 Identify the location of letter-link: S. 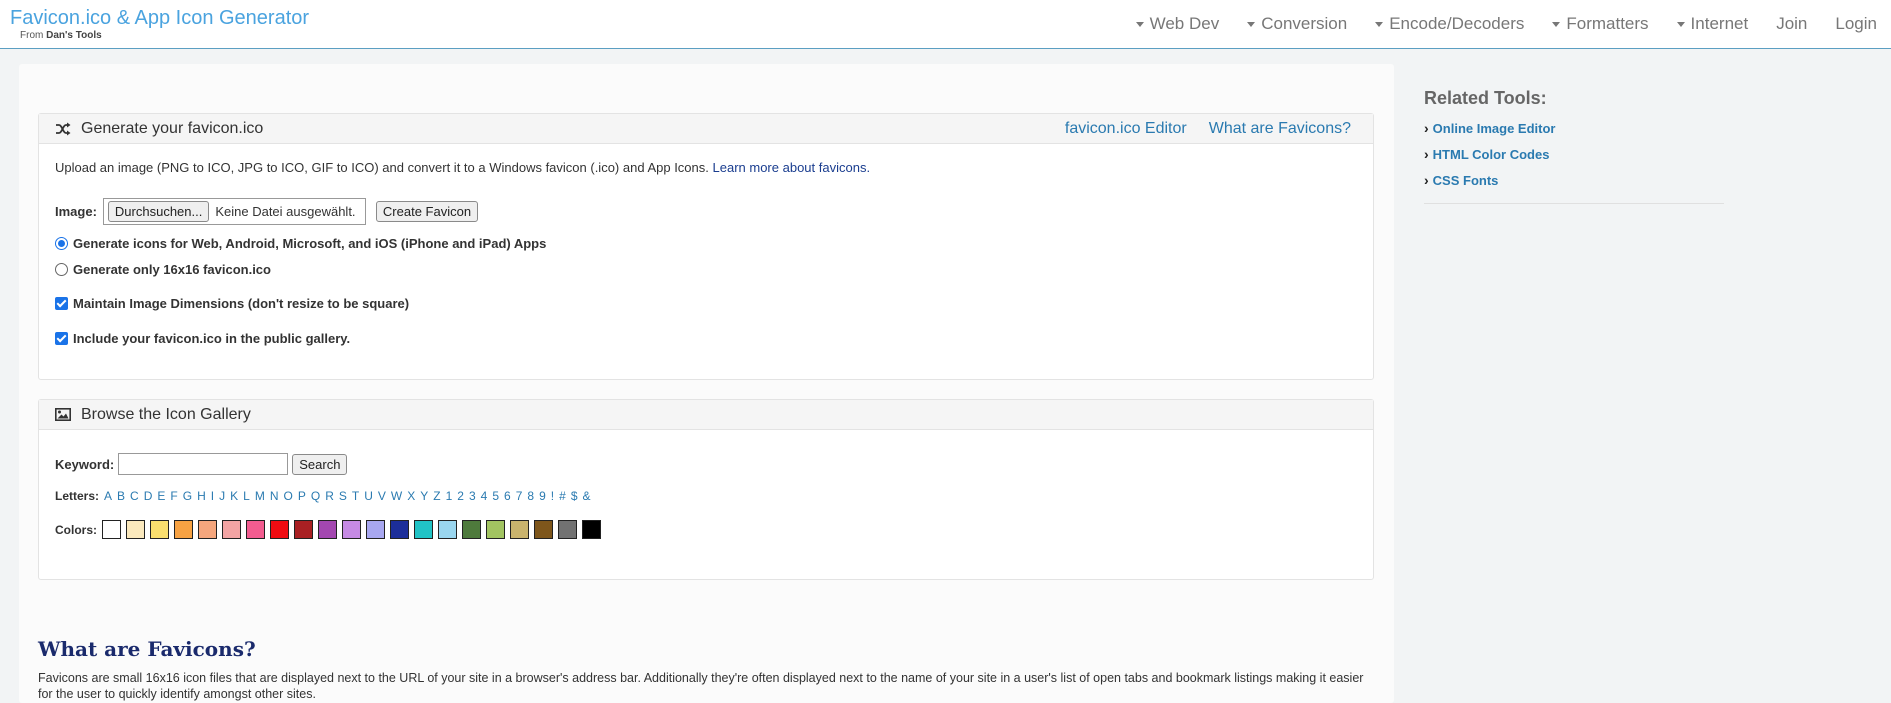
(343, 496).